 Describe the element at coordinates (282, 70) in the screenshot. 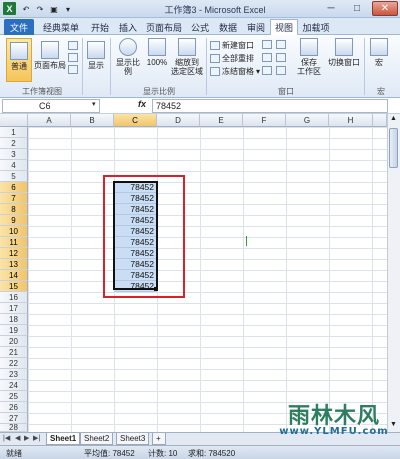

I see `reset-window-position-icon` at that location.